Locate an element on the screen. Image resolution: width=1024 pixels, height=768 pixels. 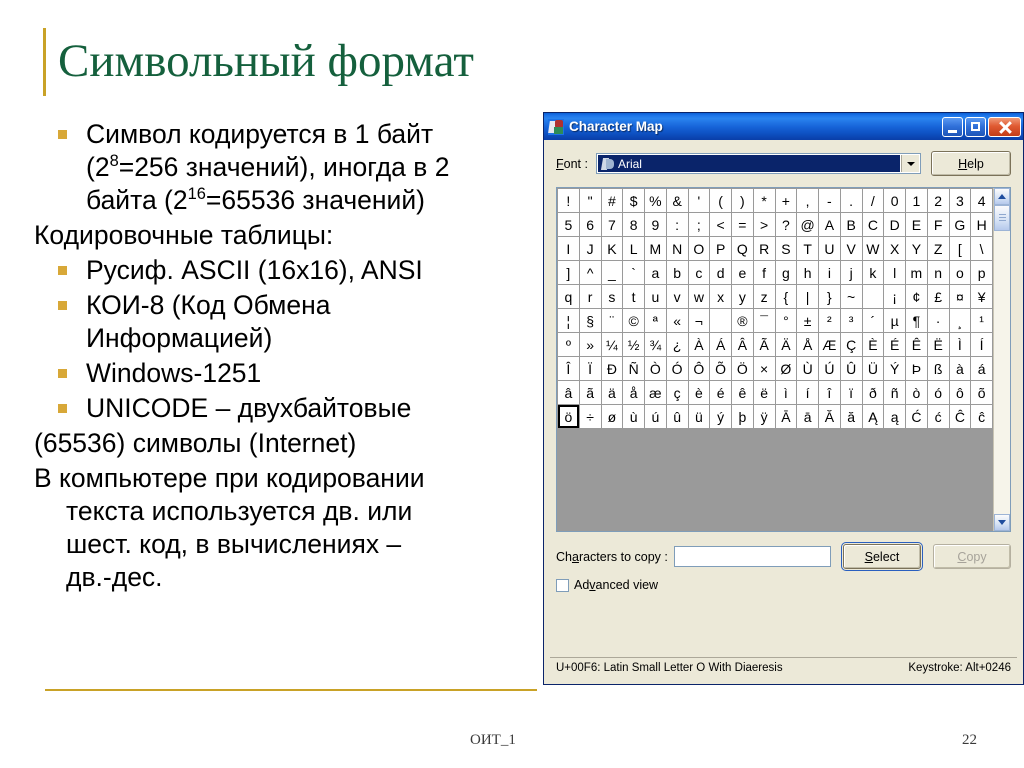
character-cell: ¨ is located at coordinates (612, 320).